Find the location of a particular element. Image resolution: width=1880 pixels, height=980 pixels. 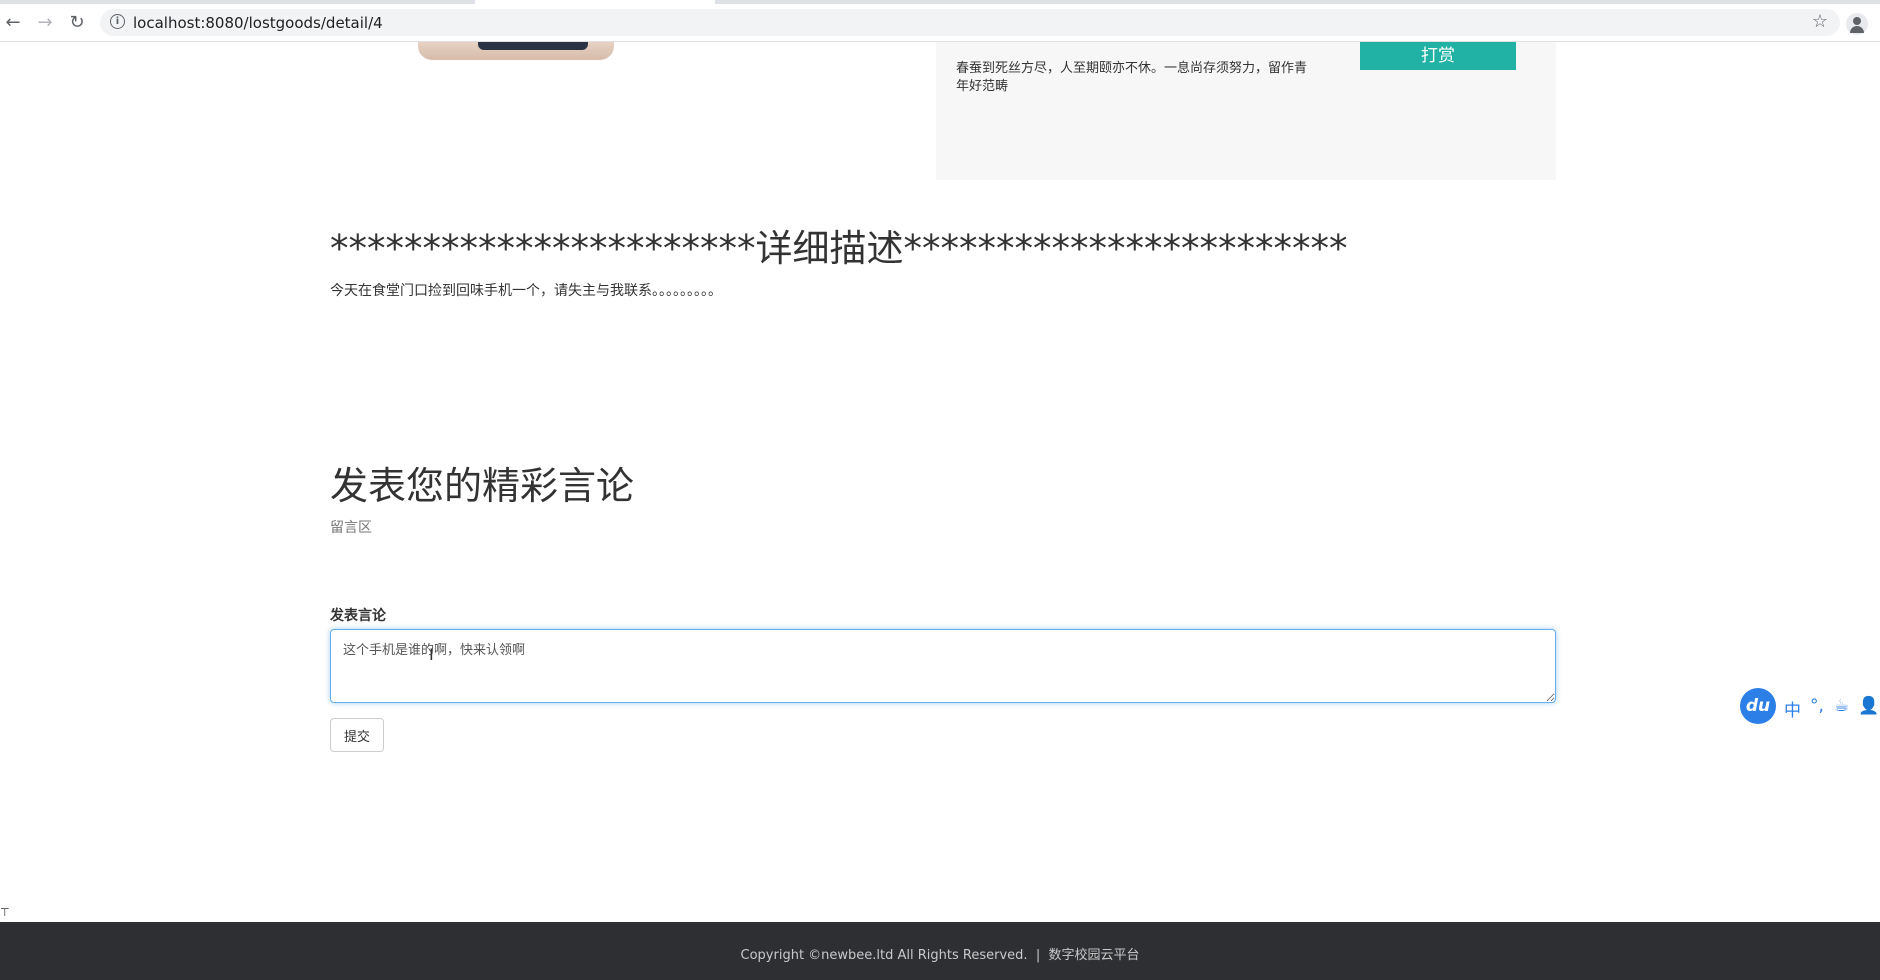

ime-user-icon: 👤 is located at coordinates (1868, 706).